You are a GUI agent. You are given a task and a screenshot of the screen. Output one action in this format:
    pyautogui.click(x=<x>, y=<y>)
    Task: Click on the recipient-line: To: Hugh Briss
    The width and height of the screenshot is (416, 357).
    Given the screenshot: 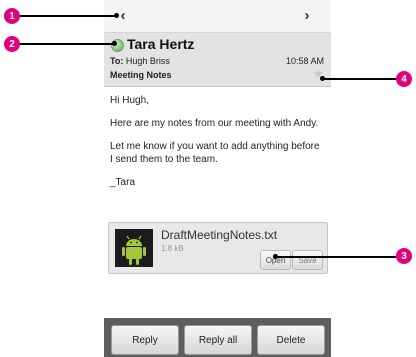 What is the action you would take?
    pyautogui.click(x=140, y=61)
    